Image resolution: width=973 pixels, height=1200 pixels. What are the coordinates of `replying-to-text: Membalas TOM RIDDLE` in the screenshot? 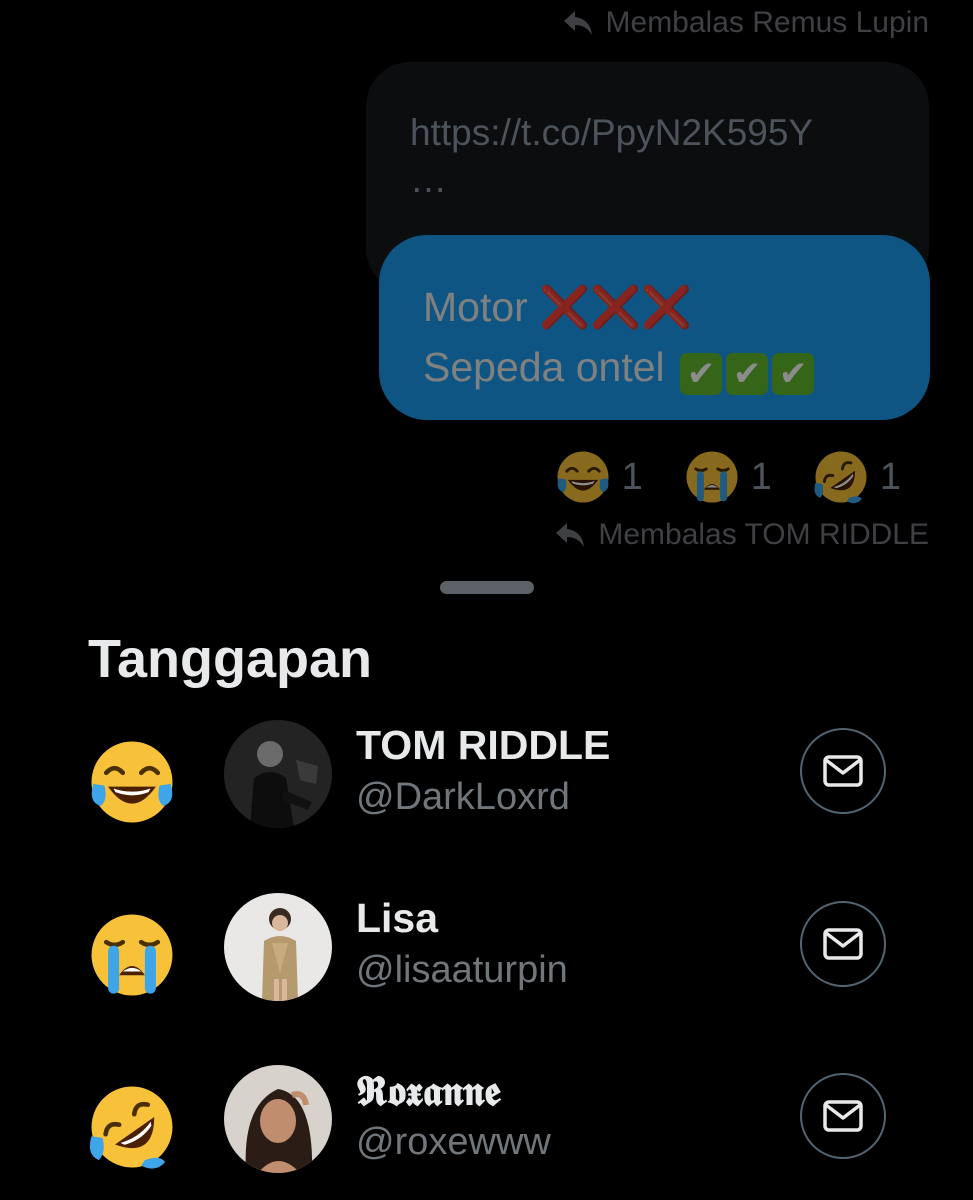 It's located at (763, 534).